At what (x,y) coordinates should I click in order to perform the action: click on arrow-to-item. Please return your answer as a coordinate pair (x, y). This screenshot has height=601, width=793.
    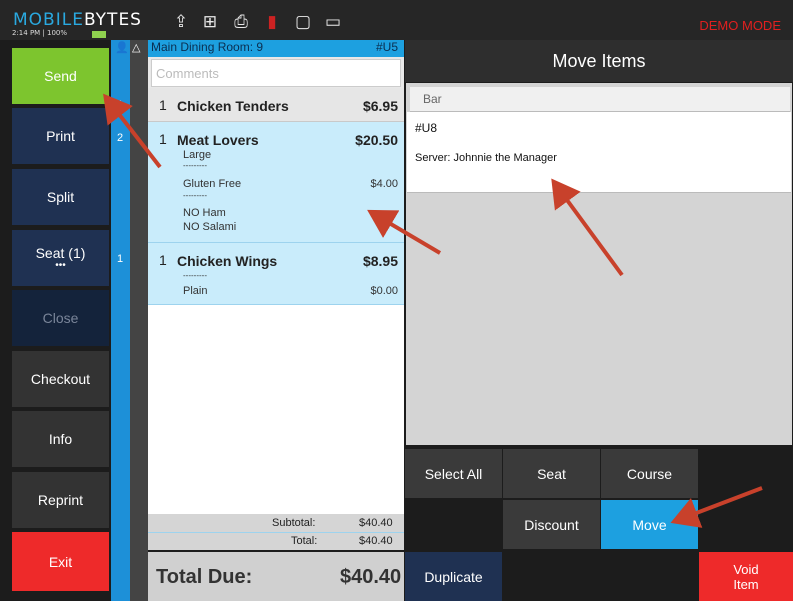
    Looking at the image, I should click on (404, 232).